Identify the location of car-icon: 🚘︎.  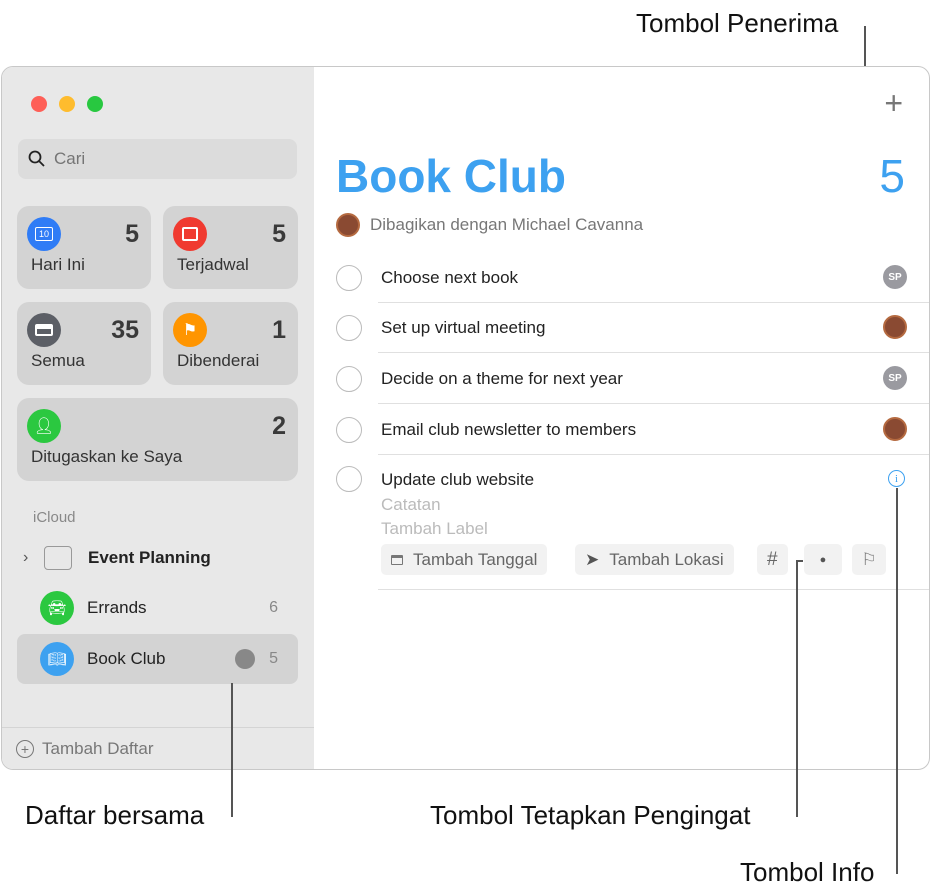
(57, 608).